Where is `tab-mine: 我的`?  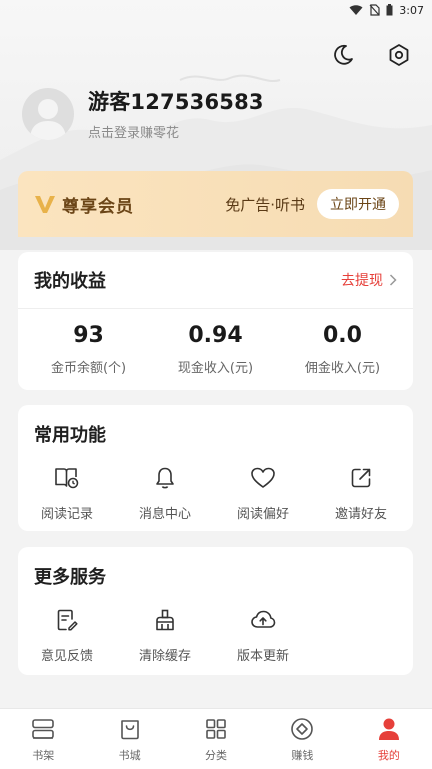 tab-mine: 我的 is located at coordinates (389, 739).